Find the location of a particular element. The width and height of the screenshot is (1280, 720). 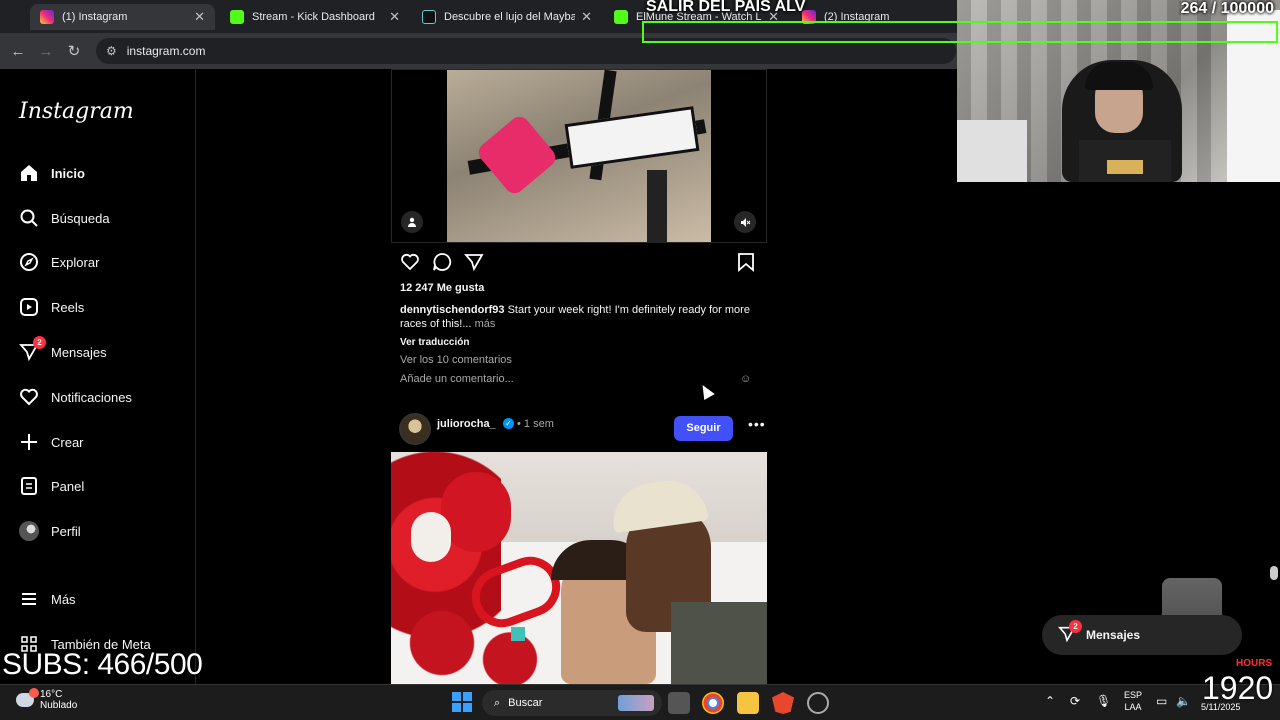

sidebar-item-label: Mensajes is located at coordinates (79, 352).